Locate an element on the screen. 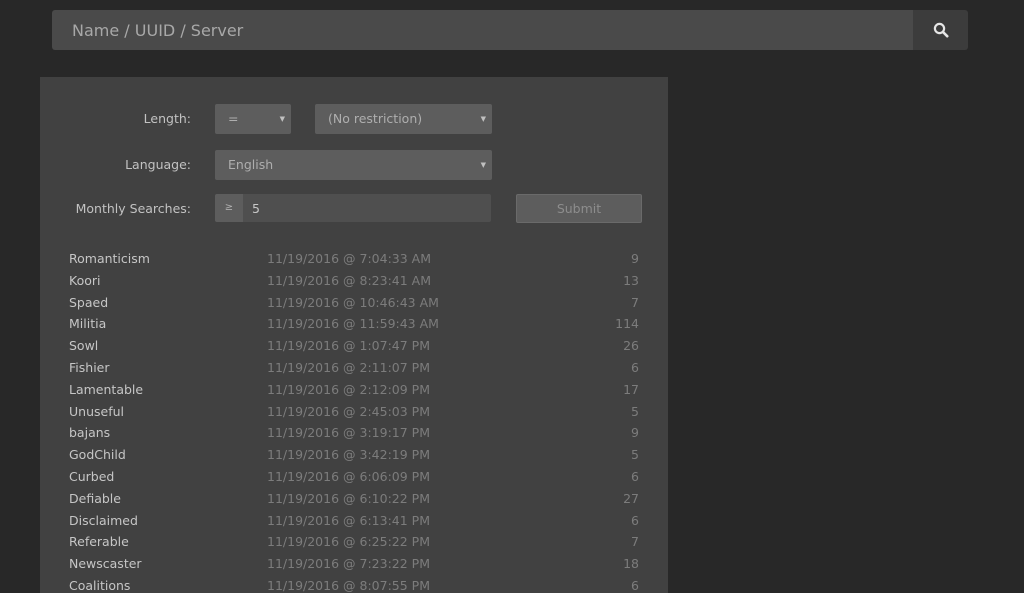  monthly-searches-label: Monthly Searches: is located at coordinates (133, 208).